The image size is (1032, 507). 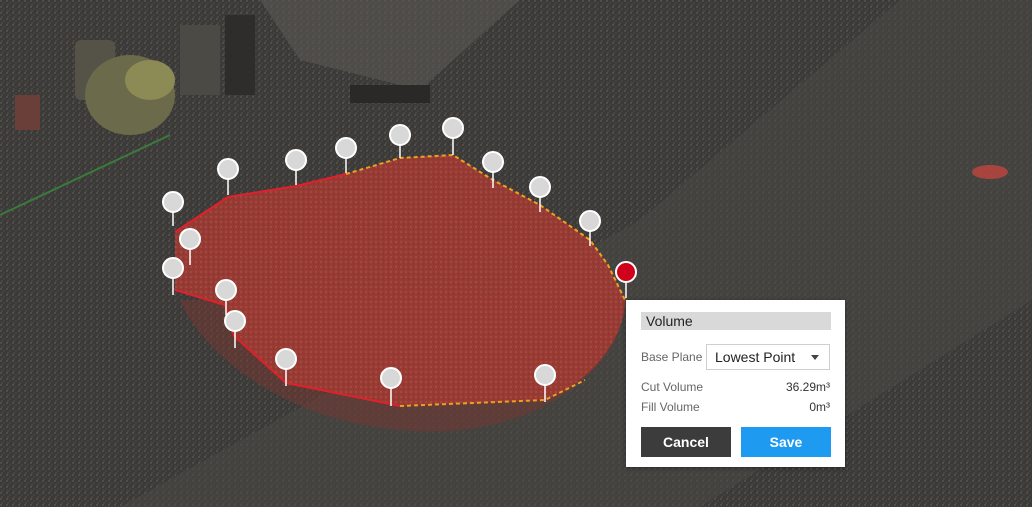 What do you see at coordinates (670, 407) in the screenshot?
I see `fill-volume-label: Fill Volume` at bounding box center [670, 407].